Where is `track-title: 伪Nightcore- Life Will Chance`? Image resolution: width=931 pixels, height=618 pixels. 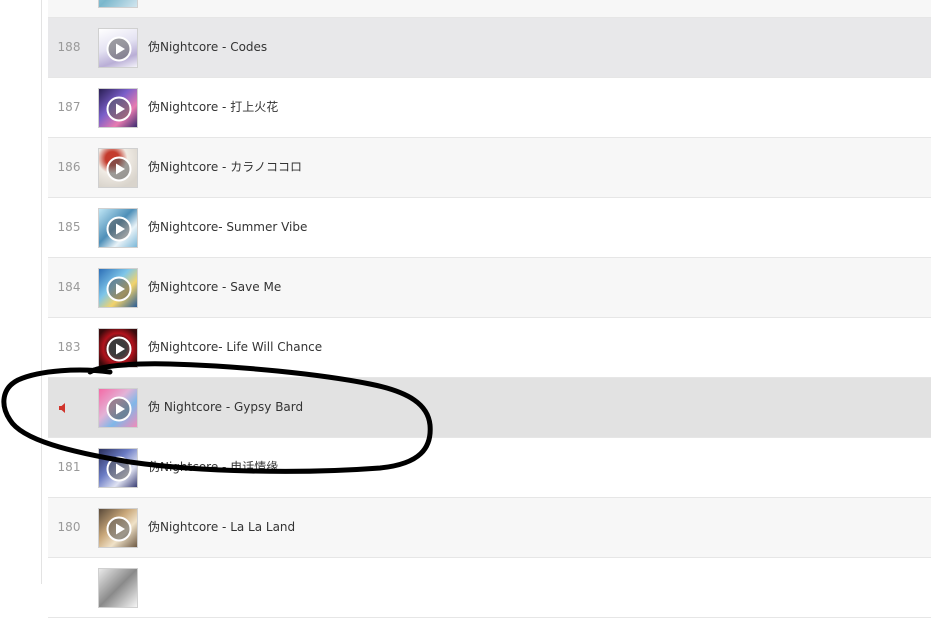
track-title: 伪Nightcore- Life Will Chance is located at coordinates (235, 347).